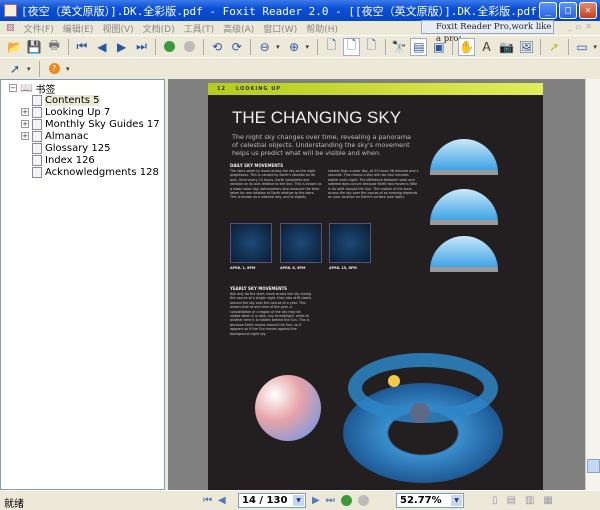  I want to click on maximize-button: □, so click(568, 10).